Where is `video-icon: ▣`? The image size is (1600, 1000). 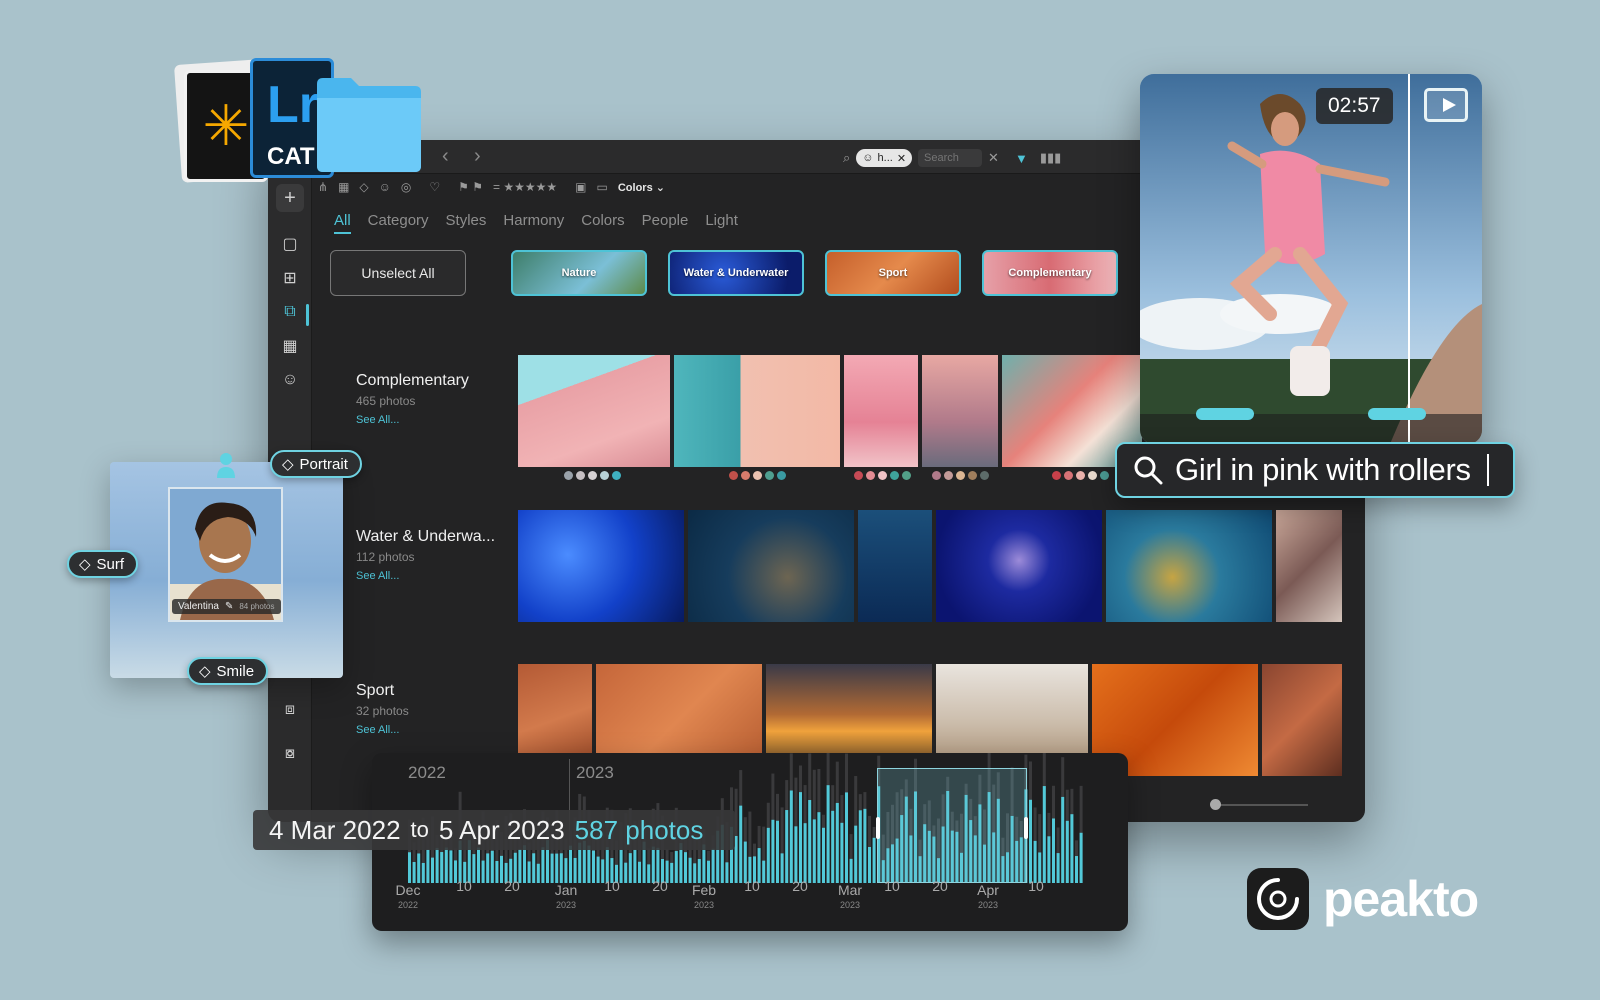
video-icon: ▣ is located at coordinates (580, 187).